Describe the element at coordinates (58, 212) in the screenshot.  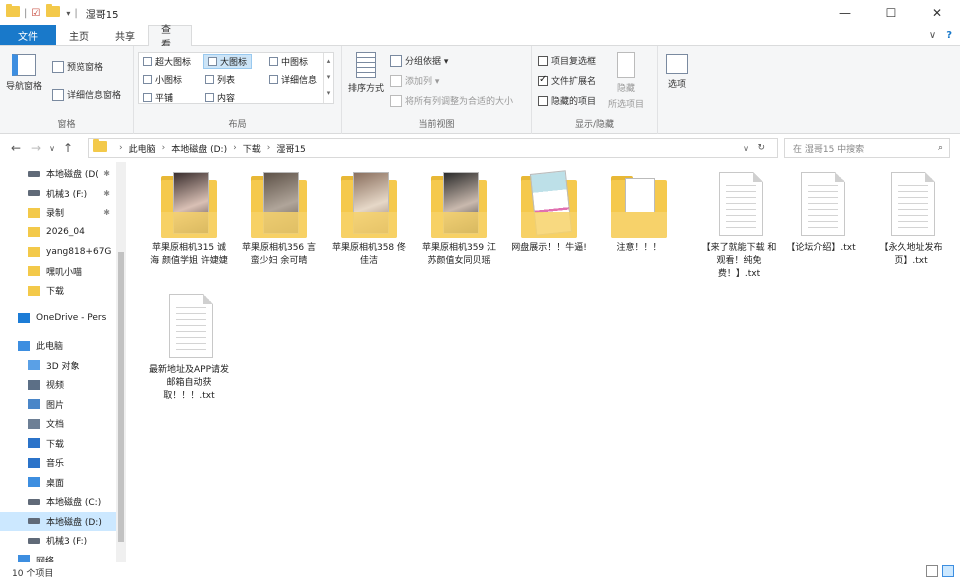
I see `sidebar-item: 录制 ✱` at that location.